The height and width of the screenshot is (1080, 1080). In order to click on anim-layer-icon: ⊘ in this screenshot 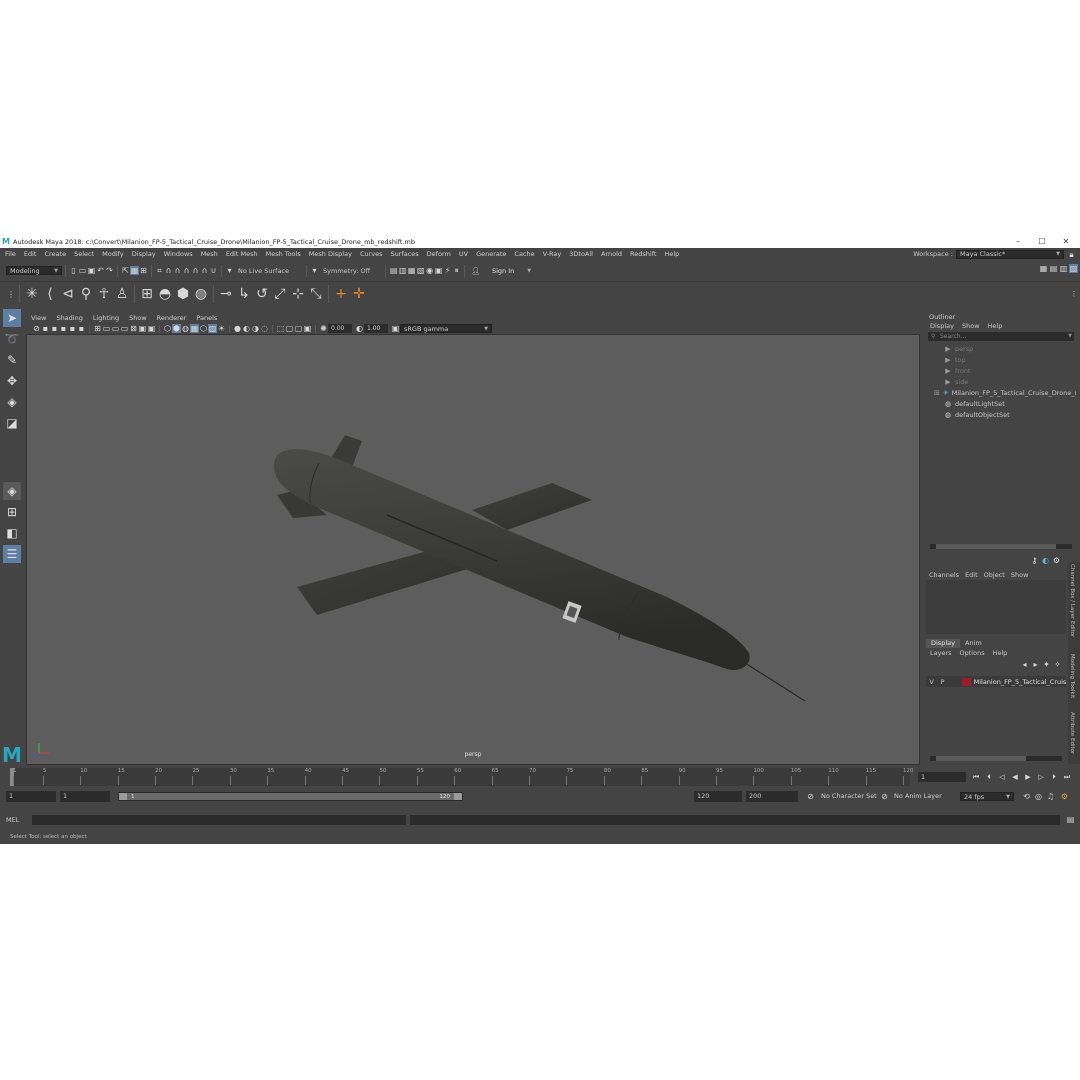, I will do `click(884, 796)`.